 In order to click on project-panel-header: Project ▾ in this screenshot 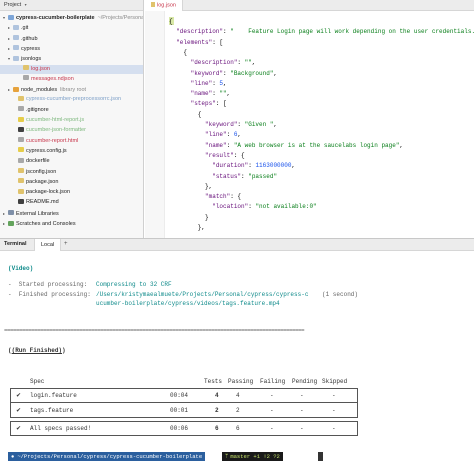, I will do `click(71, 5)`.